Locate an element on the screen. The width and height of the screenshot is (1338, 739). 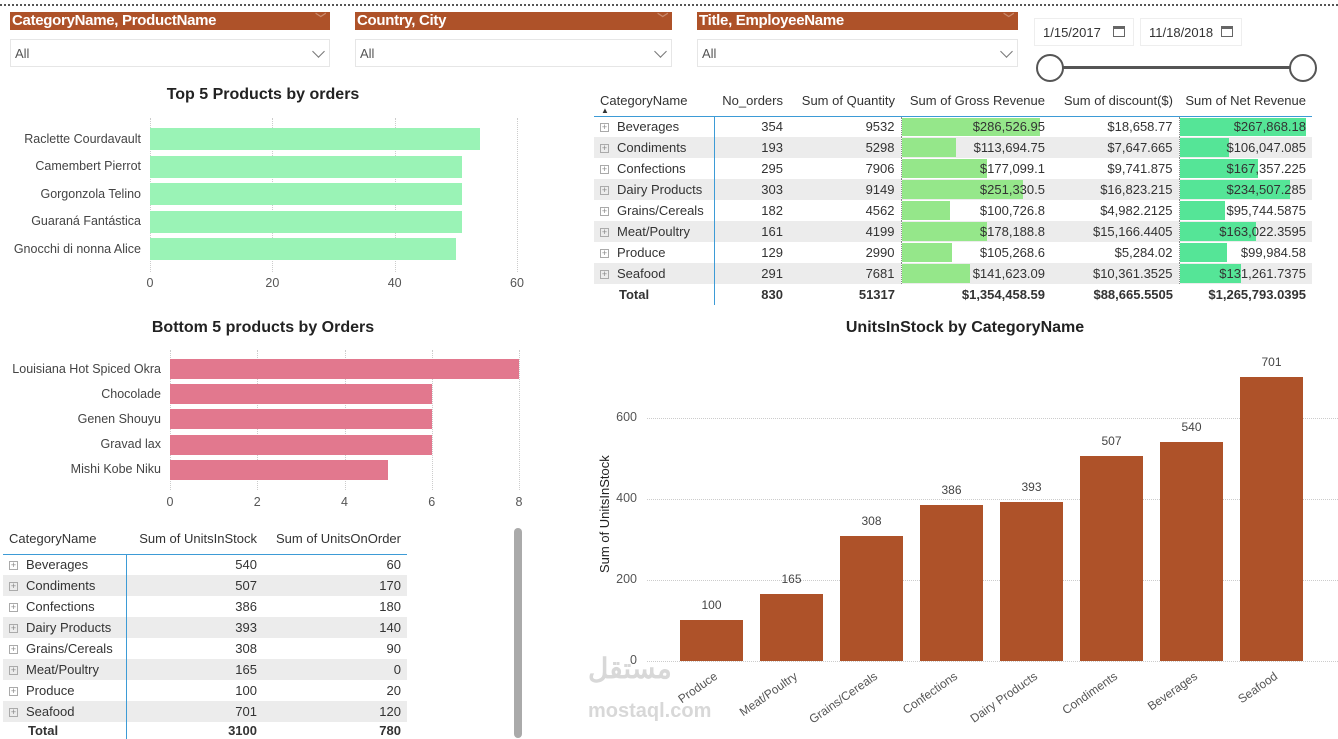
stock-table-scrollbar is located at coordinates (518, 633).